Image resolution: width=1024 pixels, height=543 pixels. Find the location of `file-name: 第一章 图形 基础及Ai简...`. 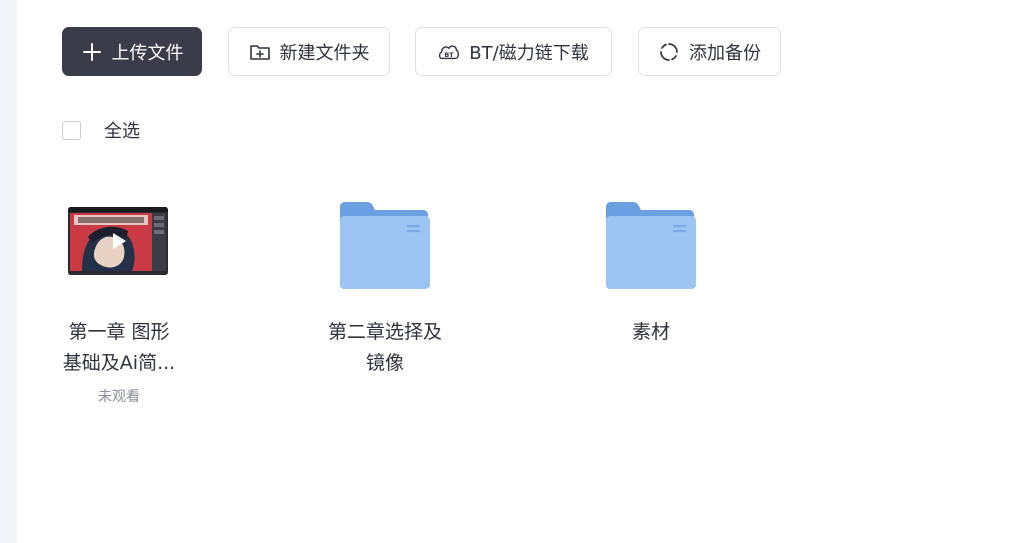

file-name: 第一章 图形 基础及Ai简... is located at coordinates (119, 348).